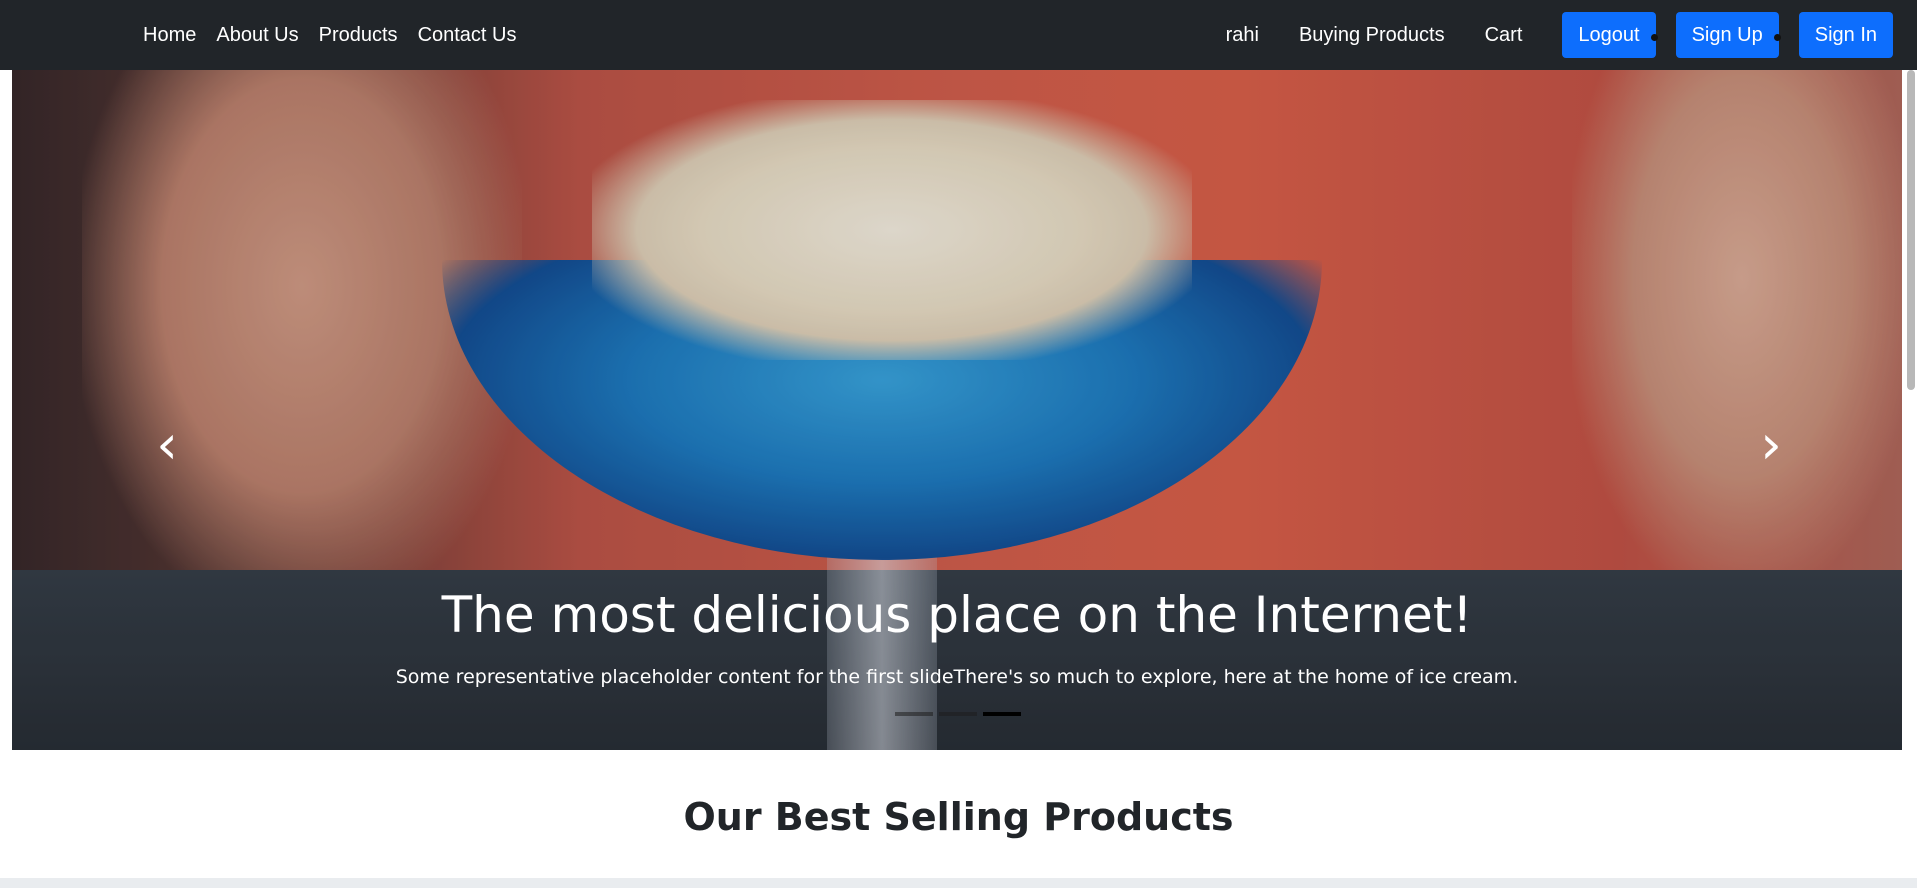  I want to click on logout-button: Logout, so click(1610, 35).